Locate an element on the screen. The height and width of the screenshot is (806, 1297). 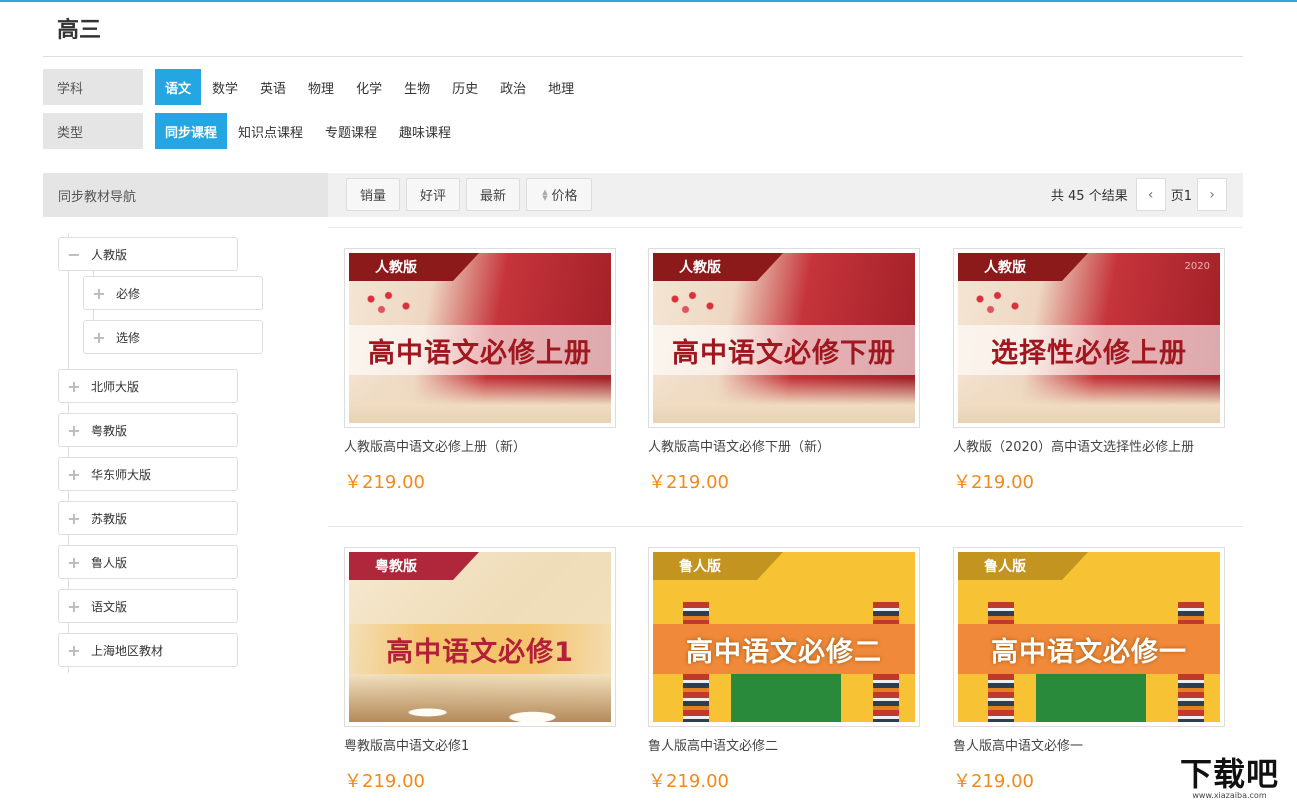
course-thumbnail: 鲁人版高中语文必修一 is located at coordinates (1089, 637).